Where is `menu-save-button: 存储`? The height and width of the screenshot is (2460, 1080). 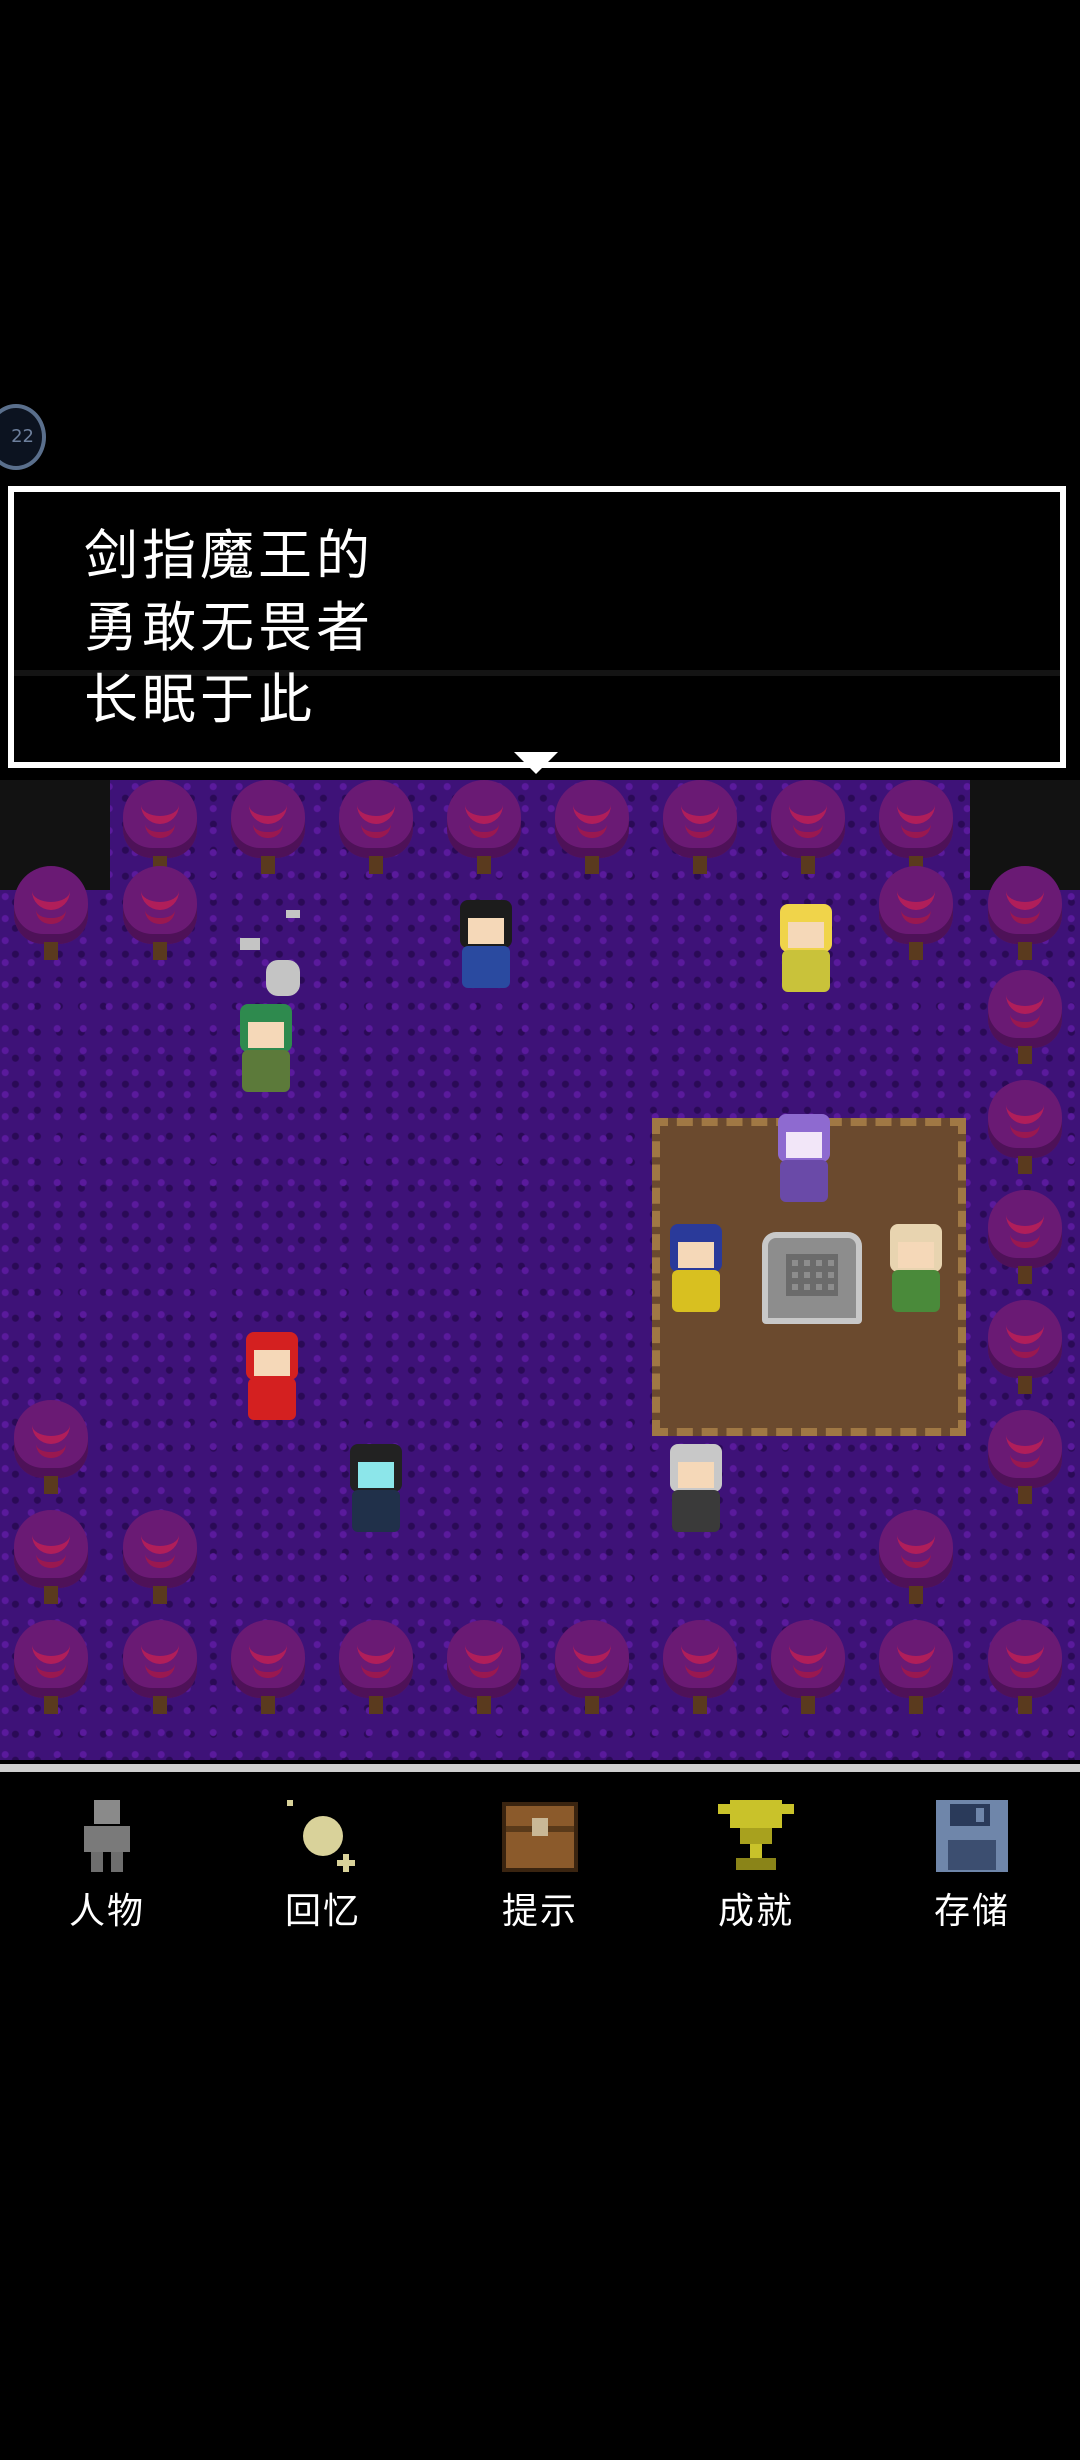
menu-save-button: 存储 is located at coordinates (972, 1865).